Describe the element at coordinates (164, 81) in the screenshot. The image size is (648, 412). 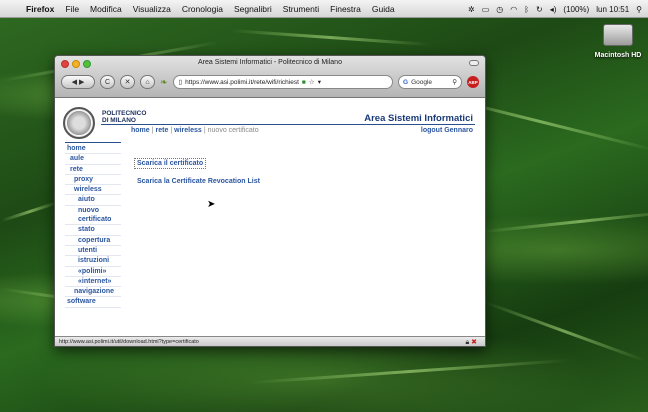
I see `leaf-icon: ❧` at that location.